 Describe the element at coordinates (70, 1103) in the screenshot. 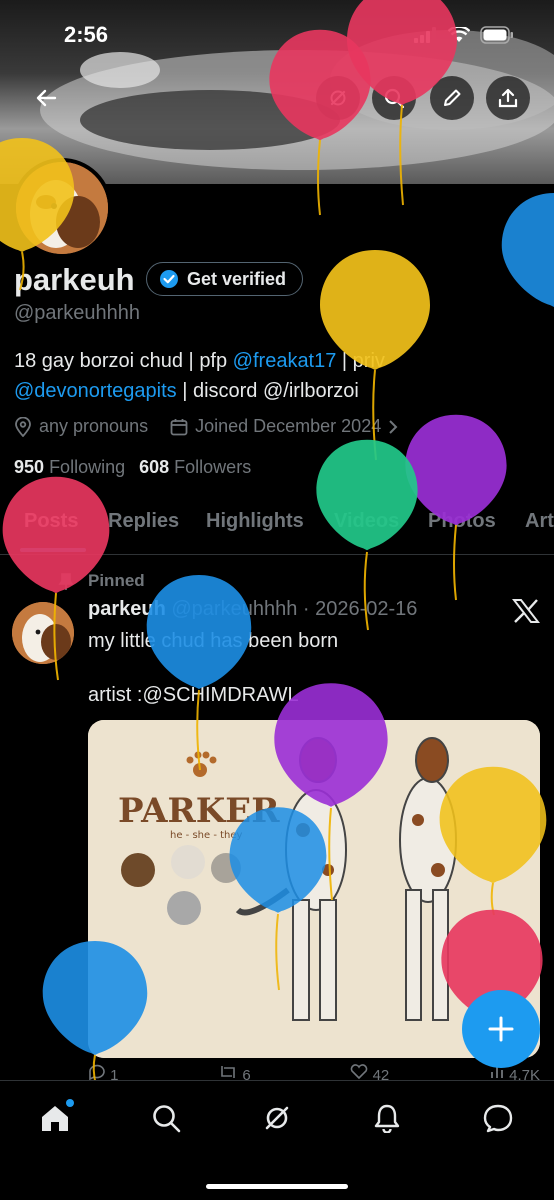

I see `home-notification-dot` at that location.